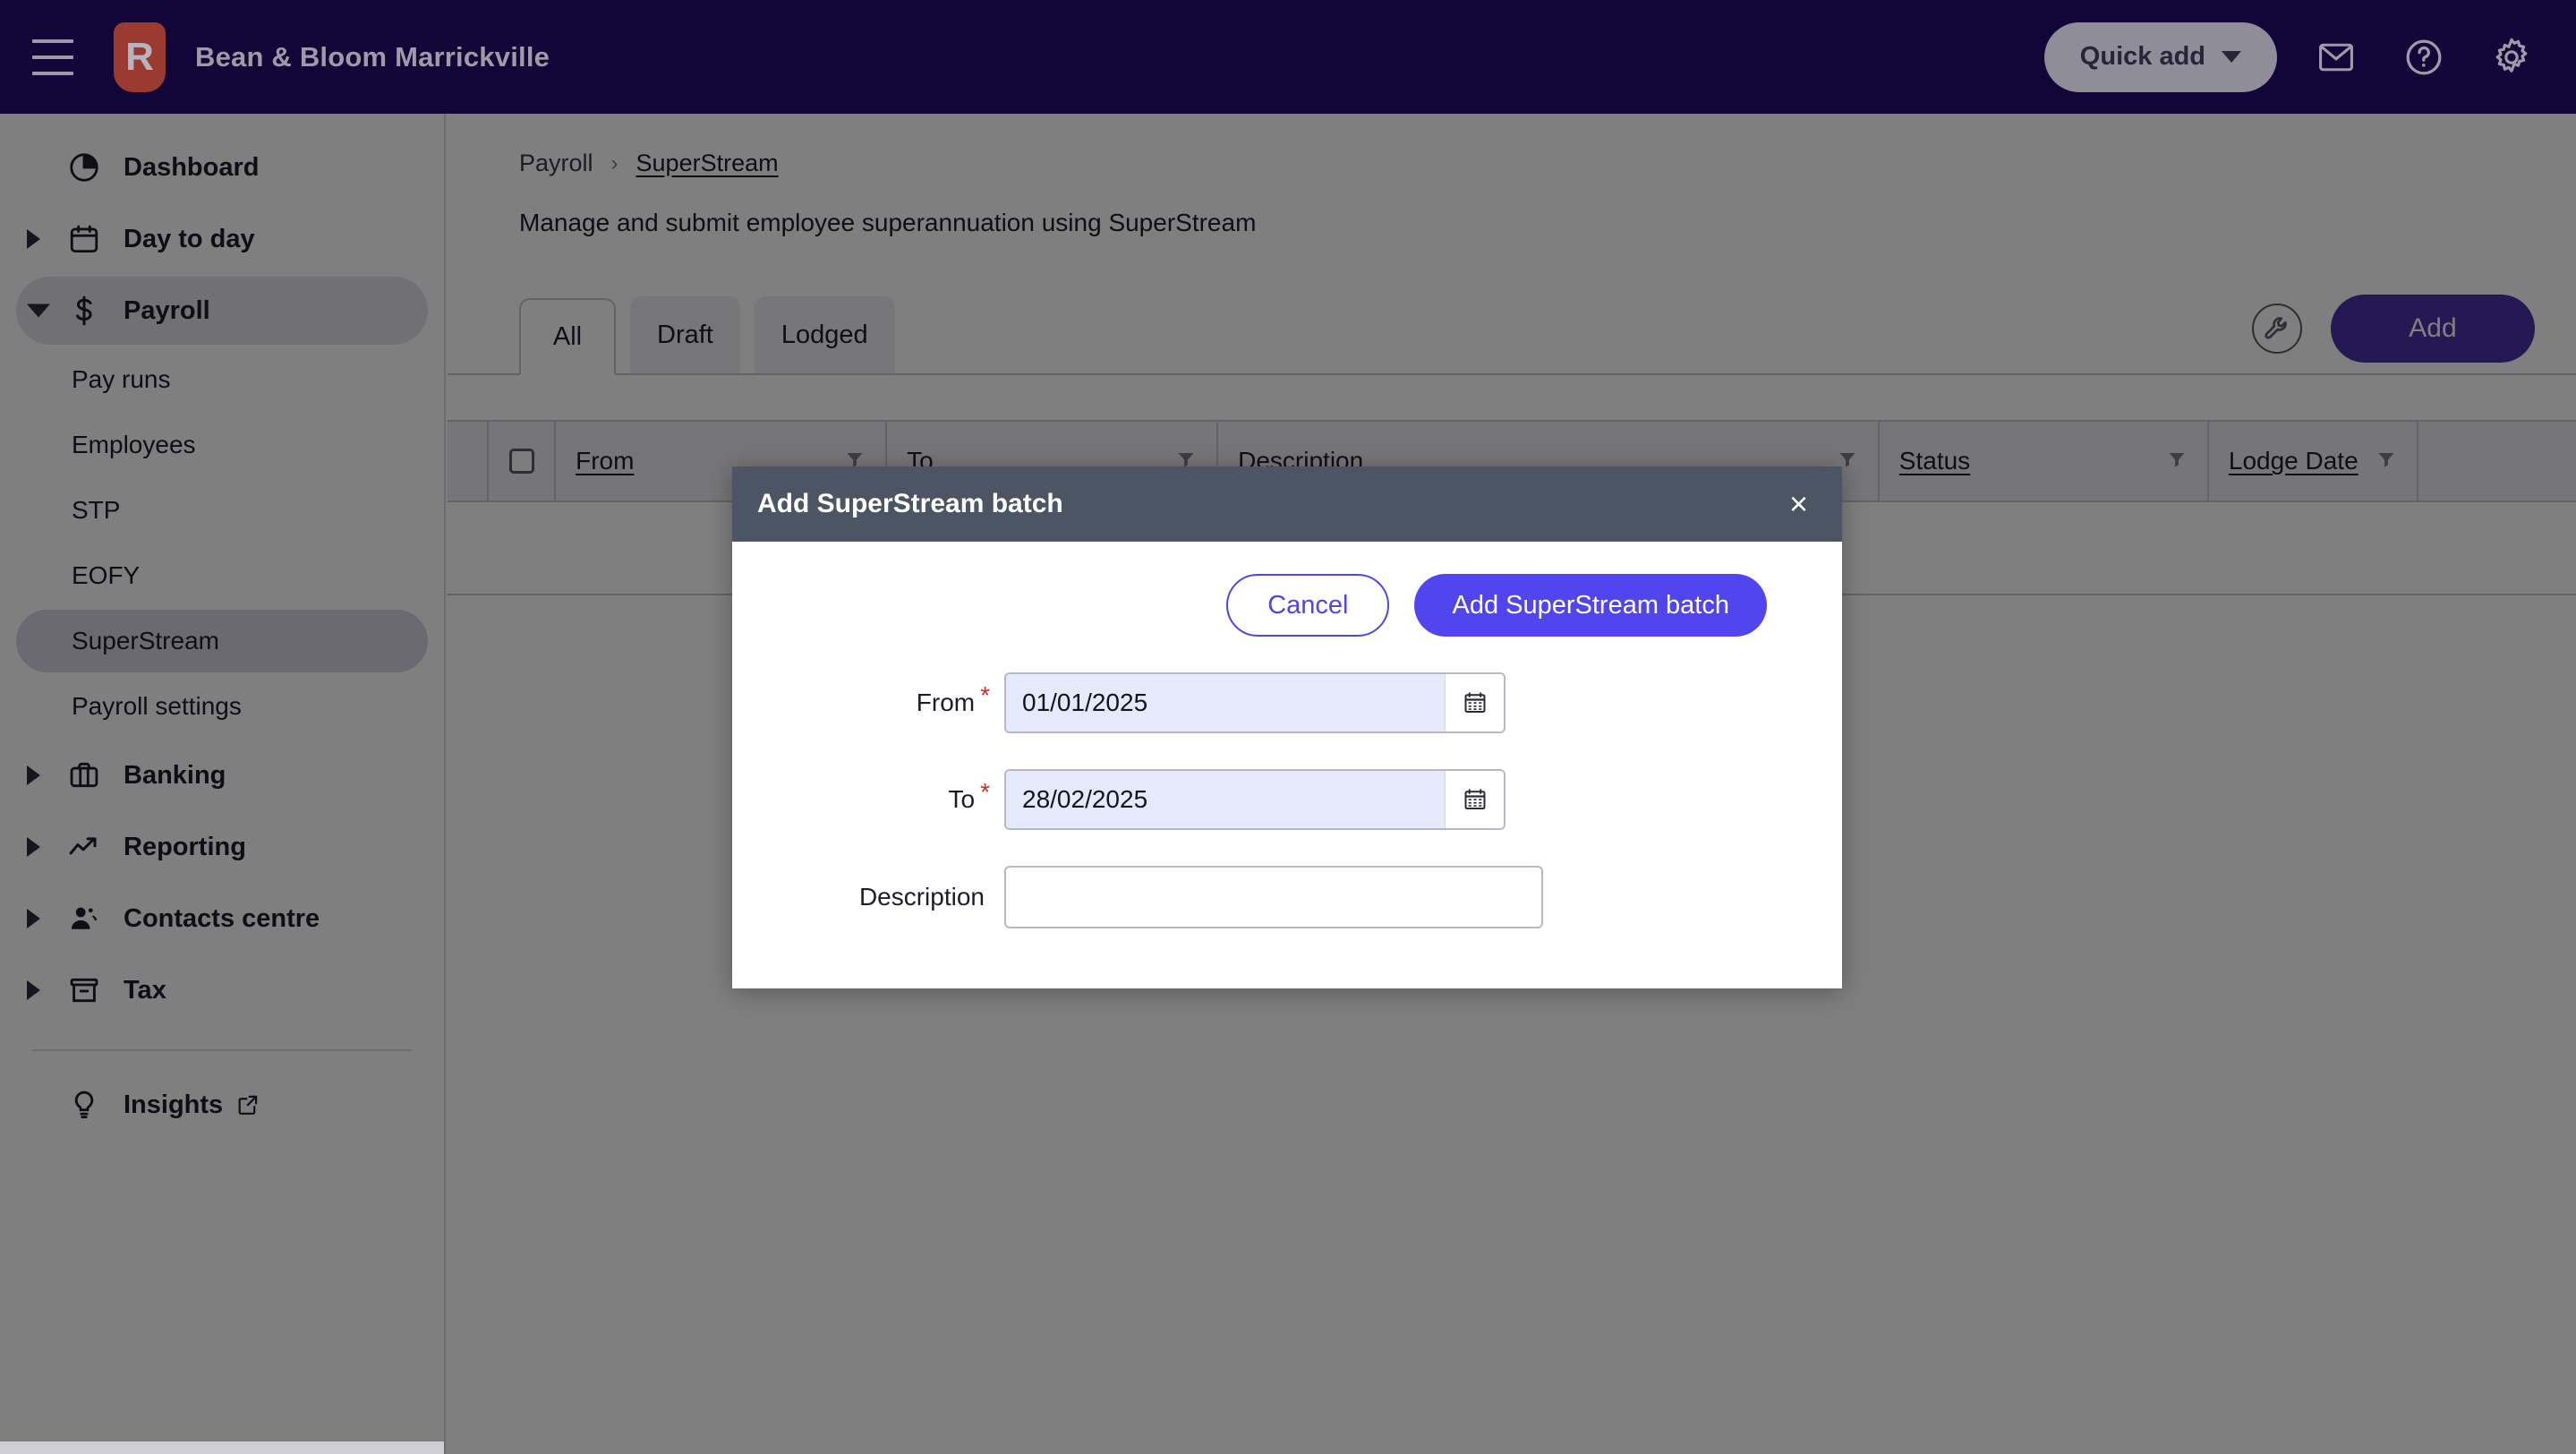  I want to click on app-logo: R, so click(140, 56).